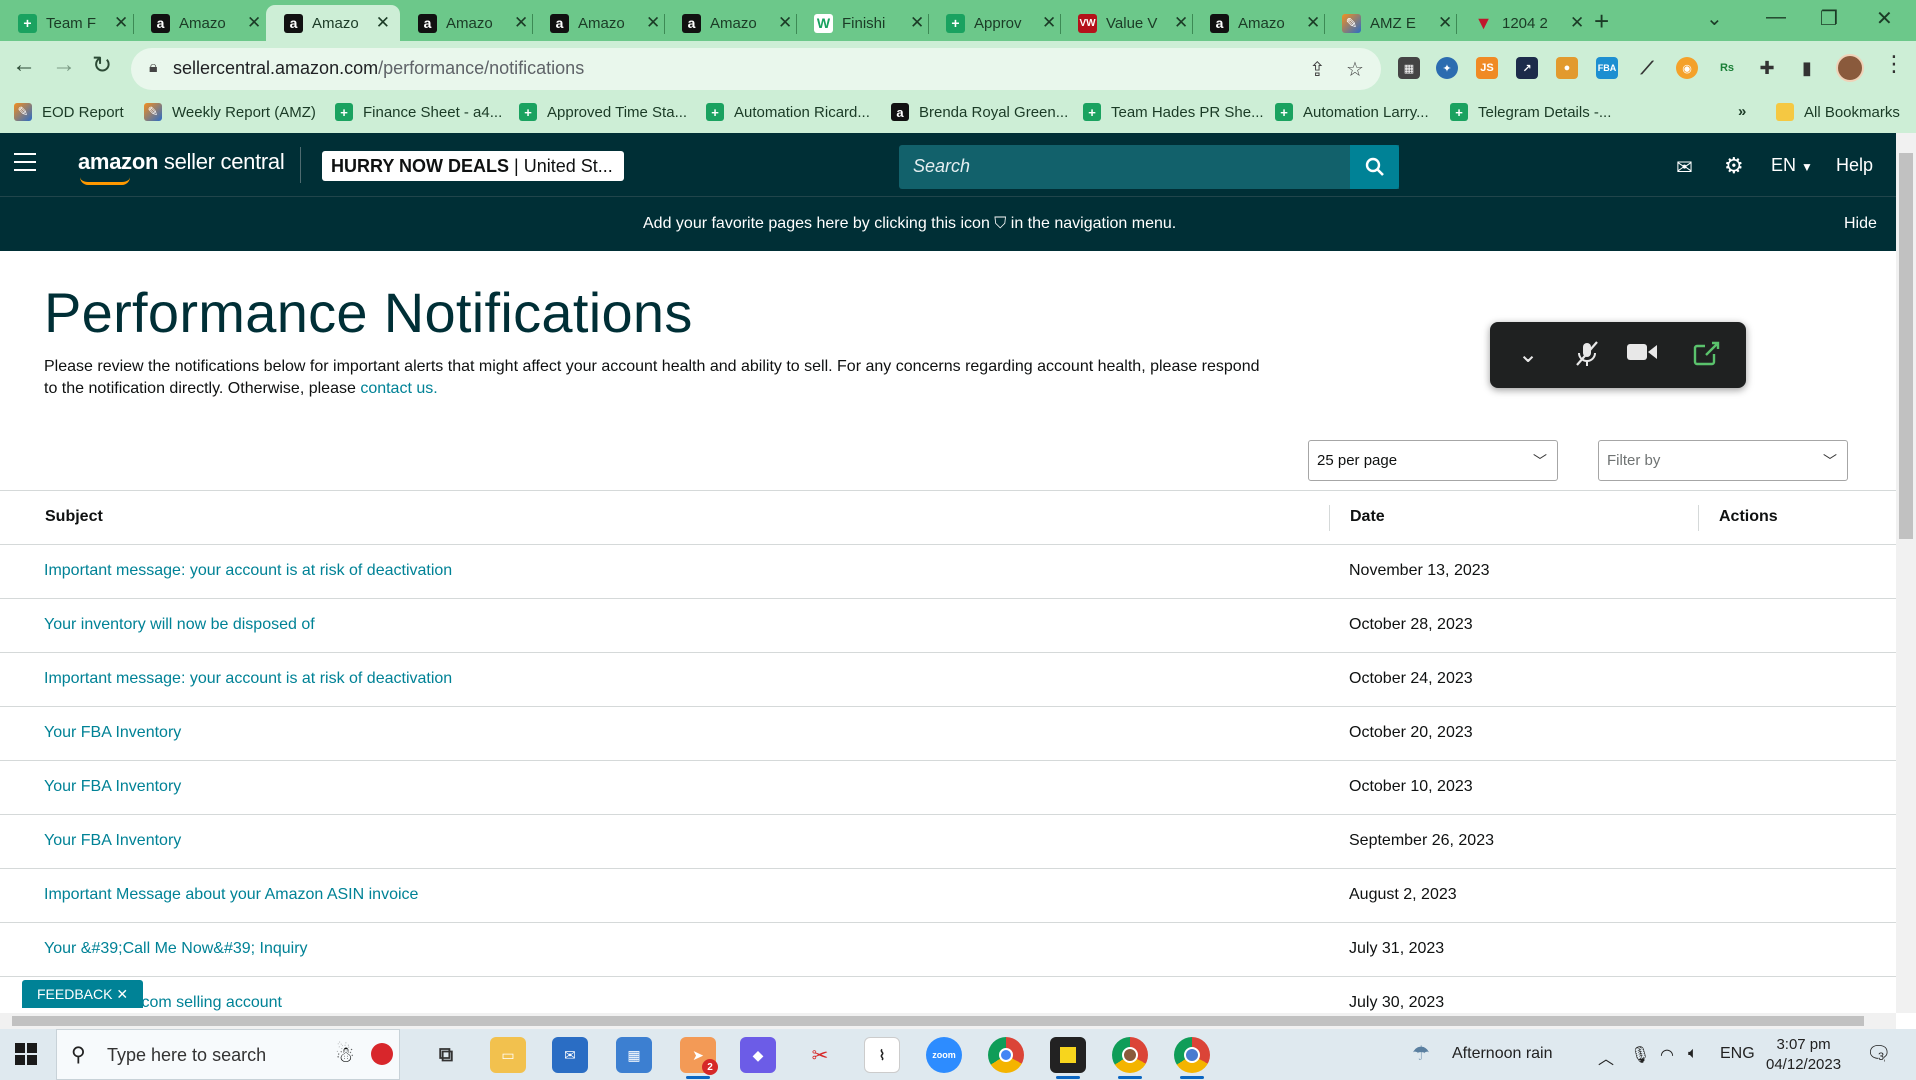 Image resolution: width=1916 pixels, height=1080 pixels. What do you see at coordinates (1601, 21) in the screenshot?
I see `new-tab-button: +` at bounding box center [1601, 21].